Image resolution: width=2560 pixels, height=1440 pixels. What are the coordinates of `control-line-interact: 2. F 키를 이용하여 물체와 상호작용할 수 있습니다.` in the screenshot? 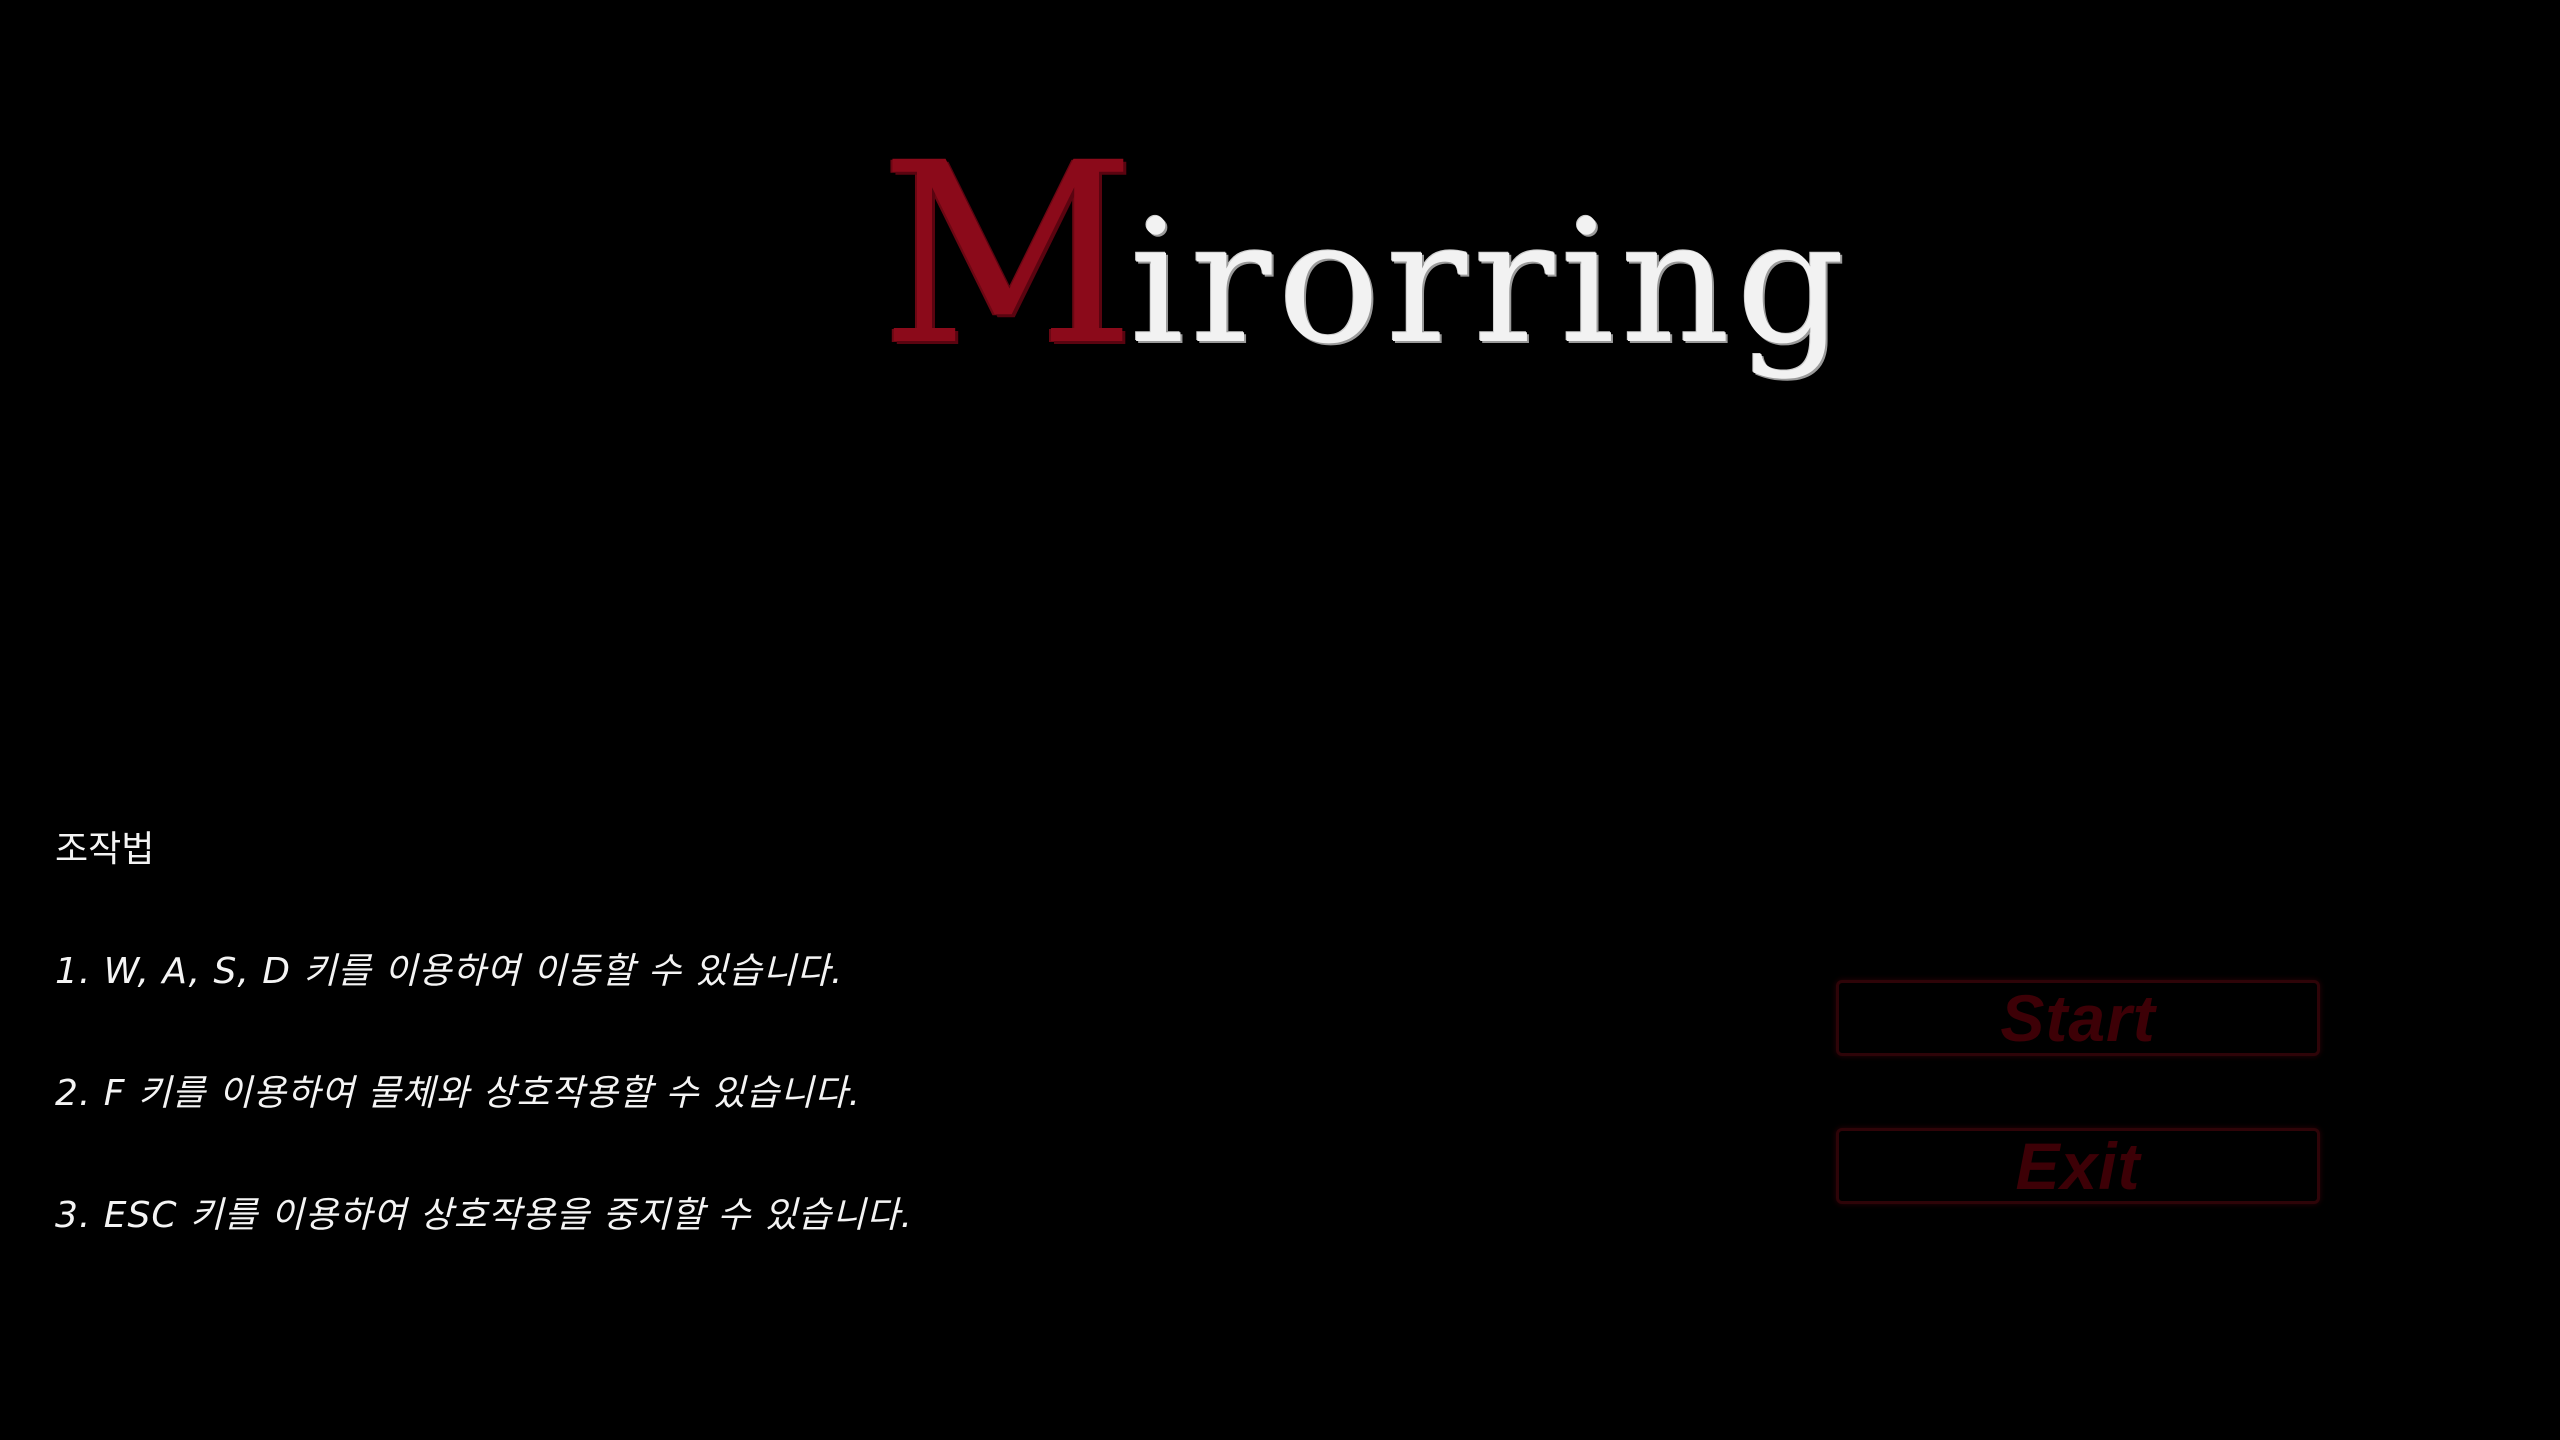 It's located at (458, 1093).